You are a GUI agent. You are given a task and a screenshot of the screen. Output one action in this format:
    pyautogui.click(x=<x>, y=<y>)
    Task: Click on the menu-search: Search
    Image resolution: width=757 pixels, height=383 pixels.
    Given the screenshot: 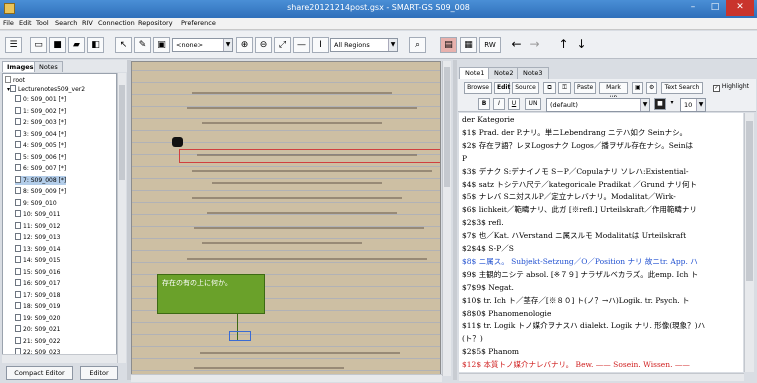 What is the action you would take?
    pyautogui.click(x=66, y=23)
    